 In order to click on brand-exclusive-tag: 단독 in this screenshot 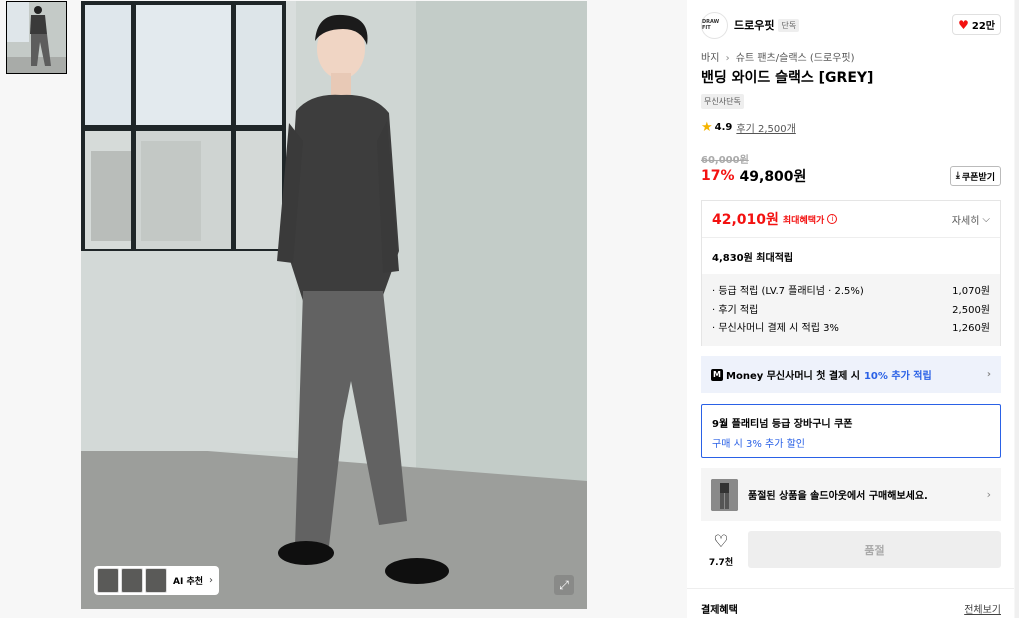, I will do `click(789, 25)`.